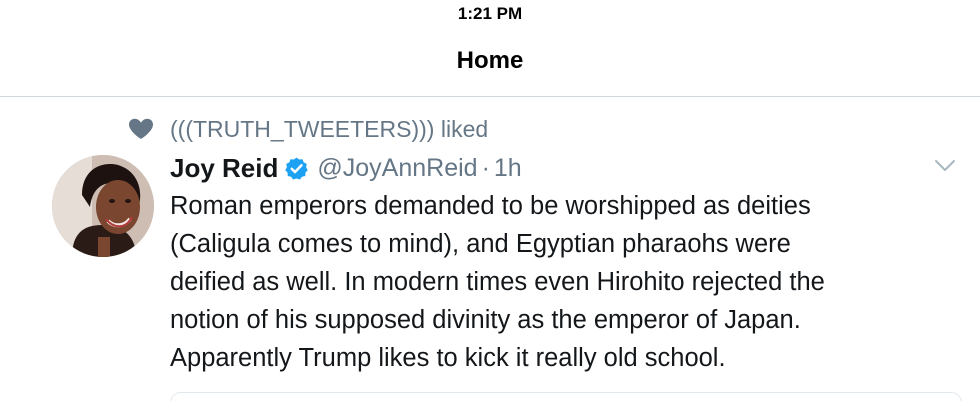 The width and height of the screenshot is (980, 401). Describe the element at coordinates (945, 166) in the screenshot. I see `chevron-down-icon` at that location.